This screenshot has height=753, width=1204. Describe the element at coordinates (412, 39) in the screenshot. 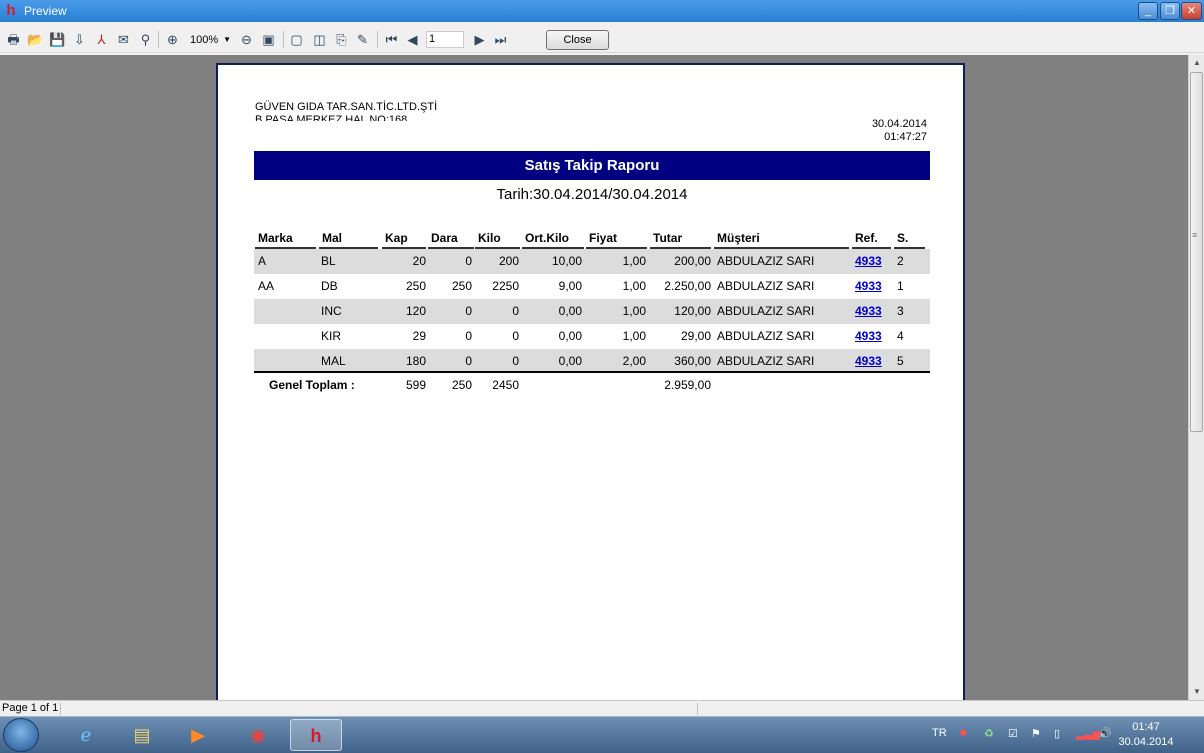

I see `previous-page-icon: ◀` at that location.